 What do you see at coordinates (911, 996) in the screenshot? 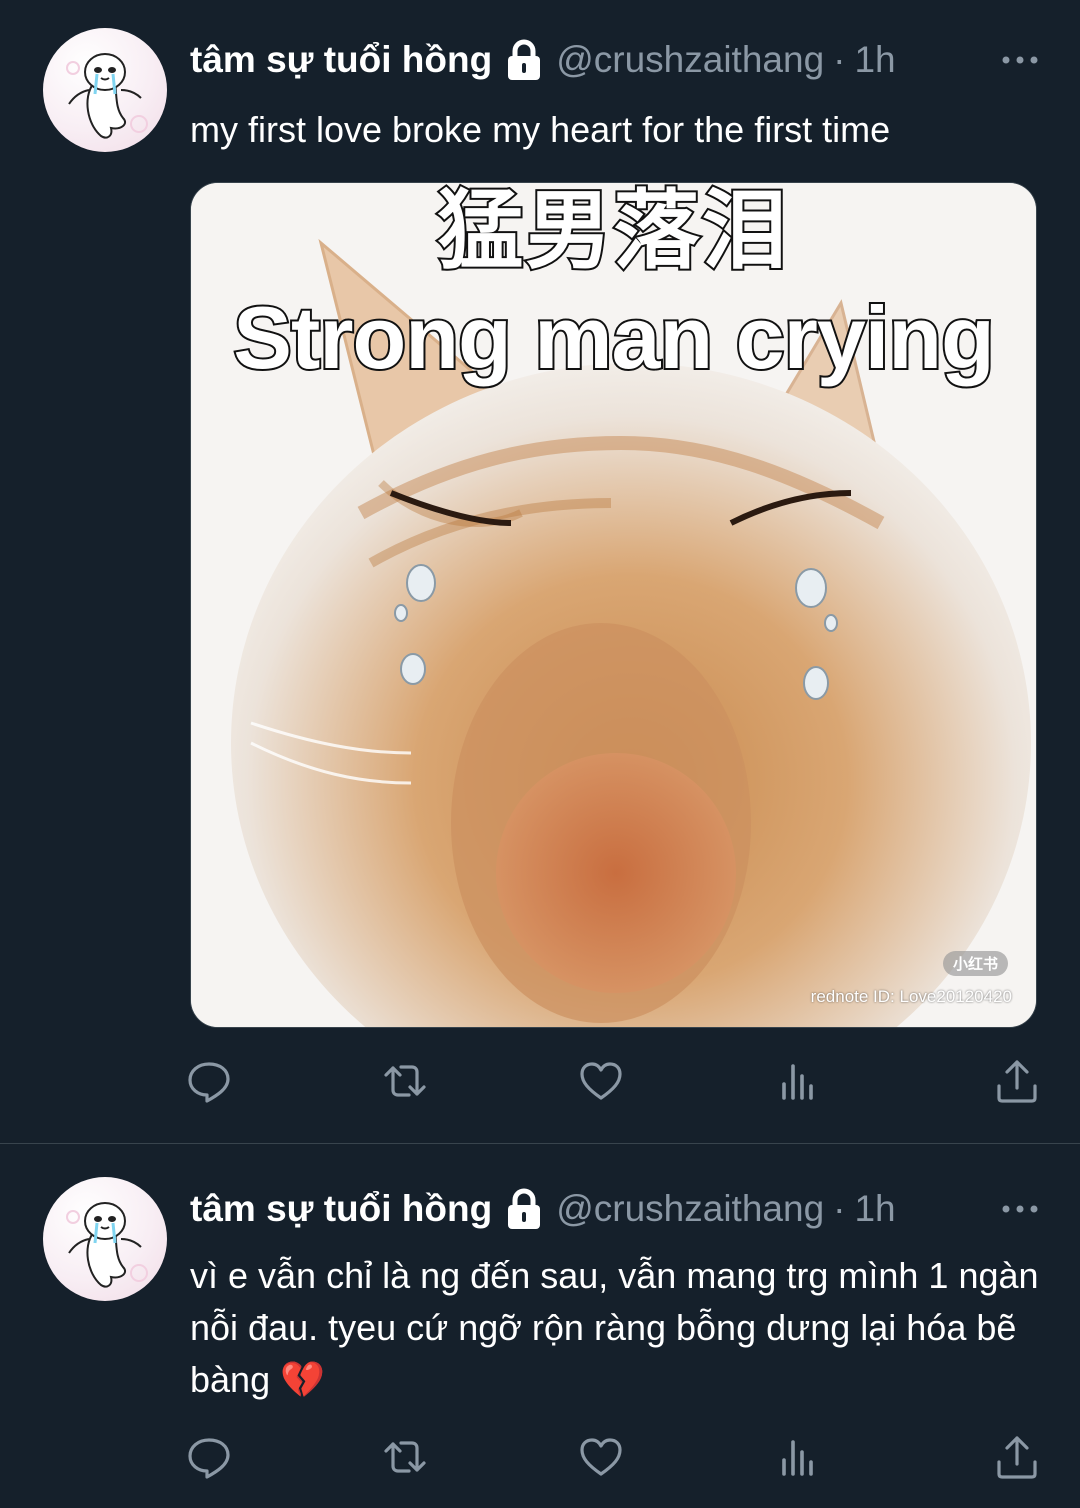
I see `watermark: rednote ID: Love20120420` at bounding box center [911, 996].